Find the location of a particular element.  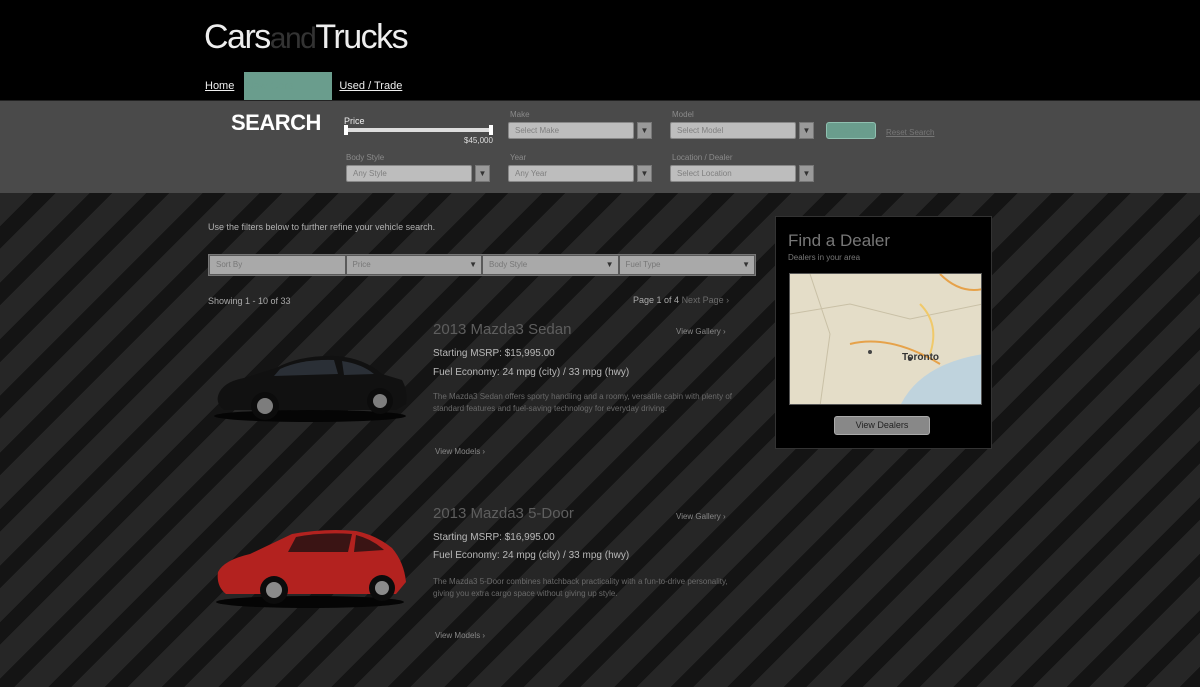

body-style-select: Any Style ▼ is located at coordinates (418, 173).